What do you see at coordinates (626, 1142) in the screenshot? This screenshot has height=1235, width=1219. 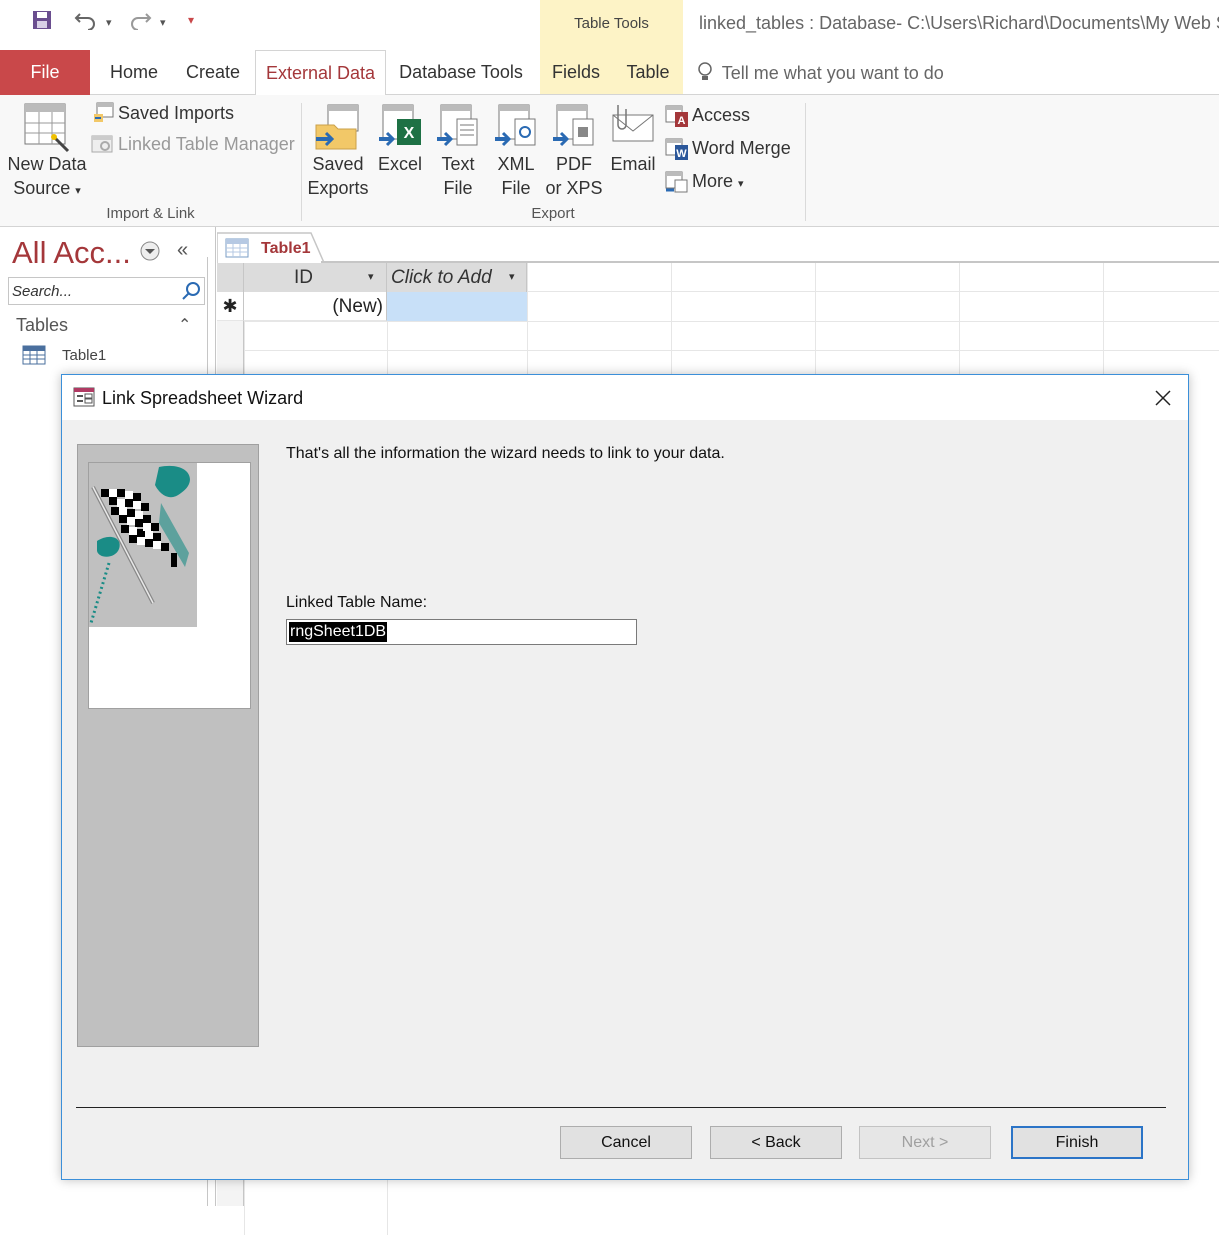 I see `cancel-button: Cancel` at bounding box center [626, 1142].